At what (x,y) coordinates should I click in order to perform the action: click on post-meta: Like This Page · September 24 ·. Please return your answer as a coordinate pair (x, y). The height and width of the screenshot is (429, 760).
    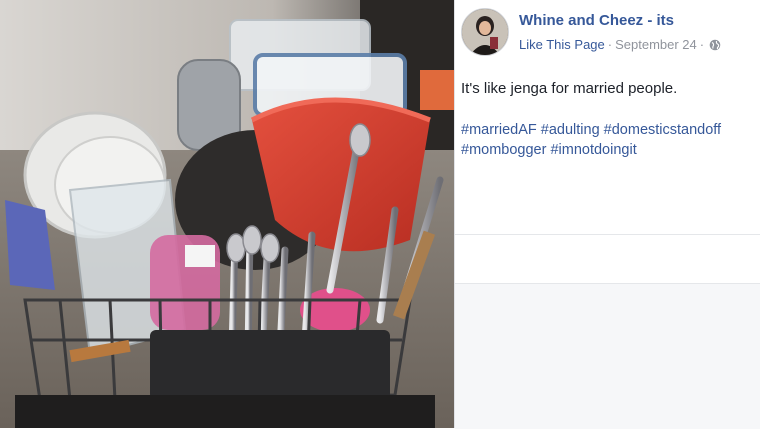
    Looking at the image, I should click on (620, 45).